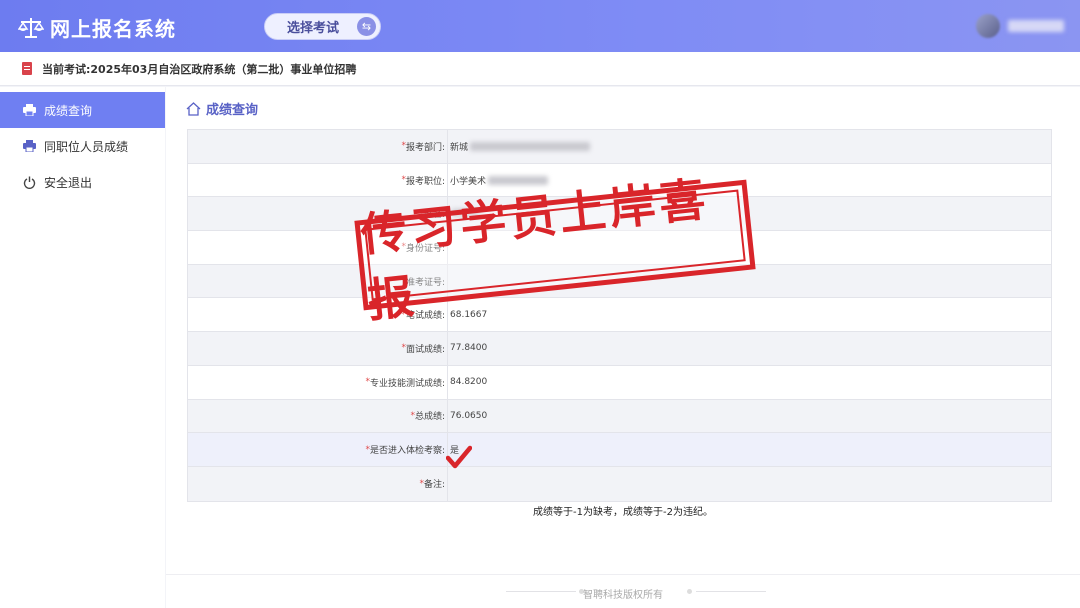 This screenshot has height=608, width=1080. What do you see at coordinates (193, 108) in the screenshot?
I see `home-icon` at bounding box center [193, 108].